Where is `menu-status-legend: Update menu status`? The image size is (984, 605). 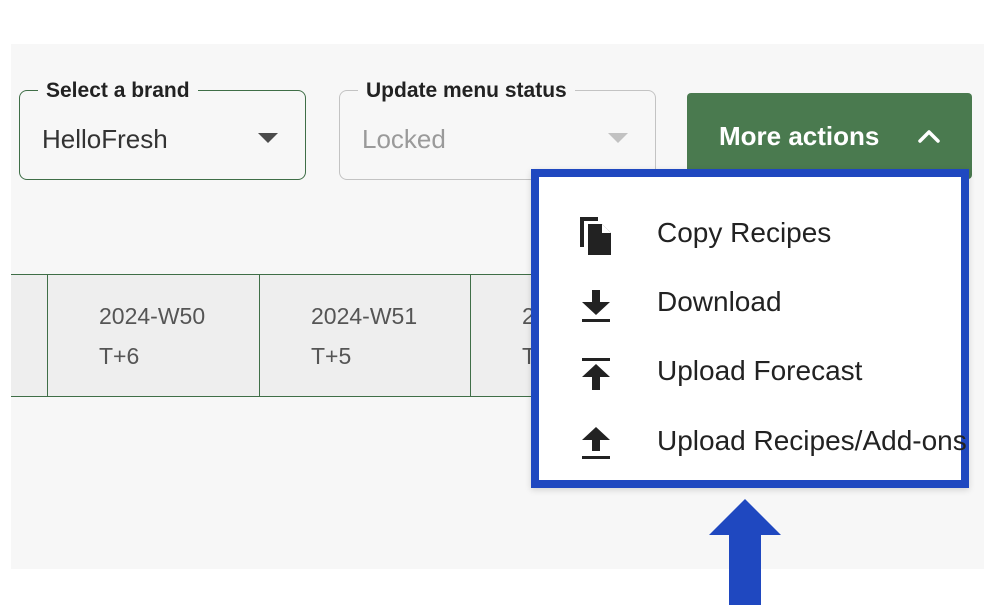
menu-status-legend: Update menu status is located at coordinates (466, 91).